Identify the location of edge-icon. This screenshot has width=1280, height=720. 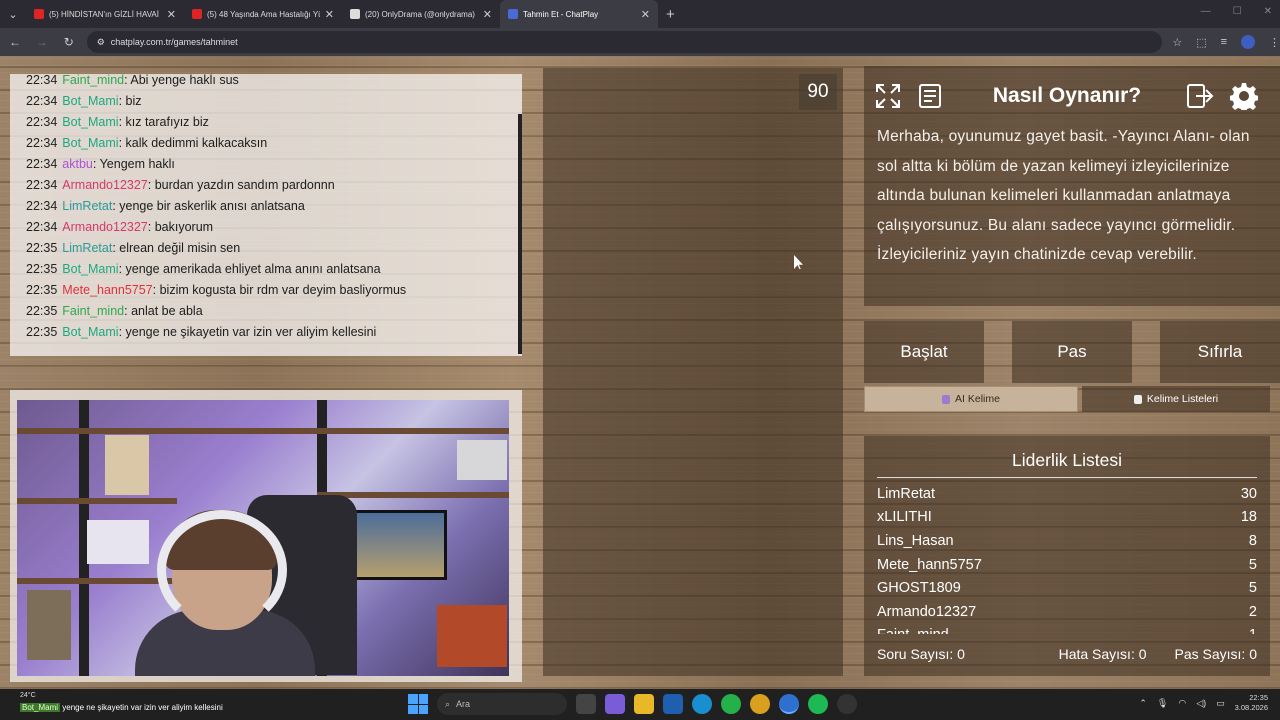
(702, 704).